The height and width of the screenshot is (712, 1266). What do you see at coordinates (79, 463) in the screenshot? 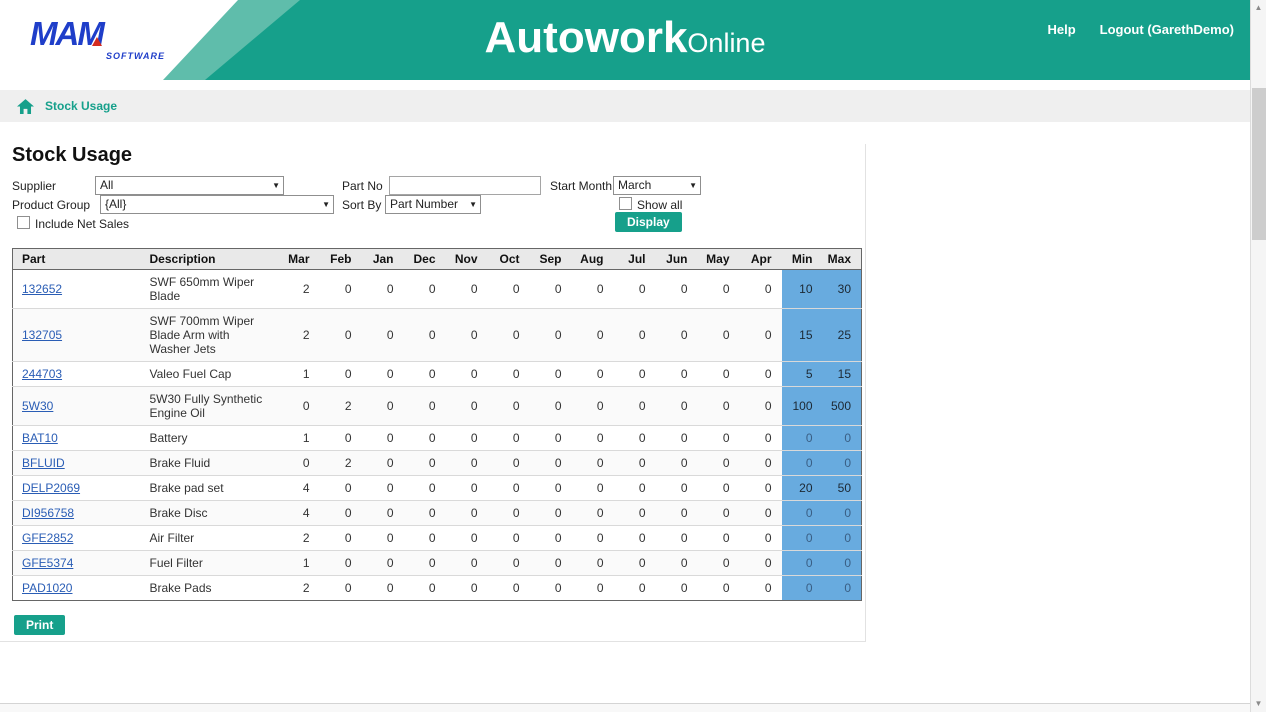
I see `part-cell: BFLUID` at bounding box center [79, 463].